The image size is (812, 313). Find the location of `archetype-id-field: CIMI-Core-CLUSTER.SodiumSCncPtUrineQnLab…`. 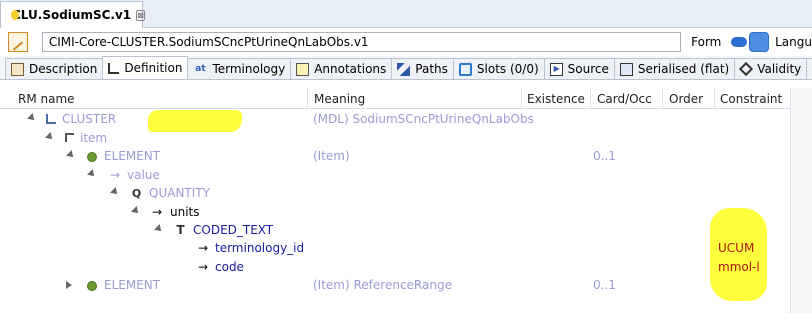

archetype-id-field: CIMI-Core-CLUSTER.SodiumSCncPtUrineQnLab… is located at coordinates (361, 42).